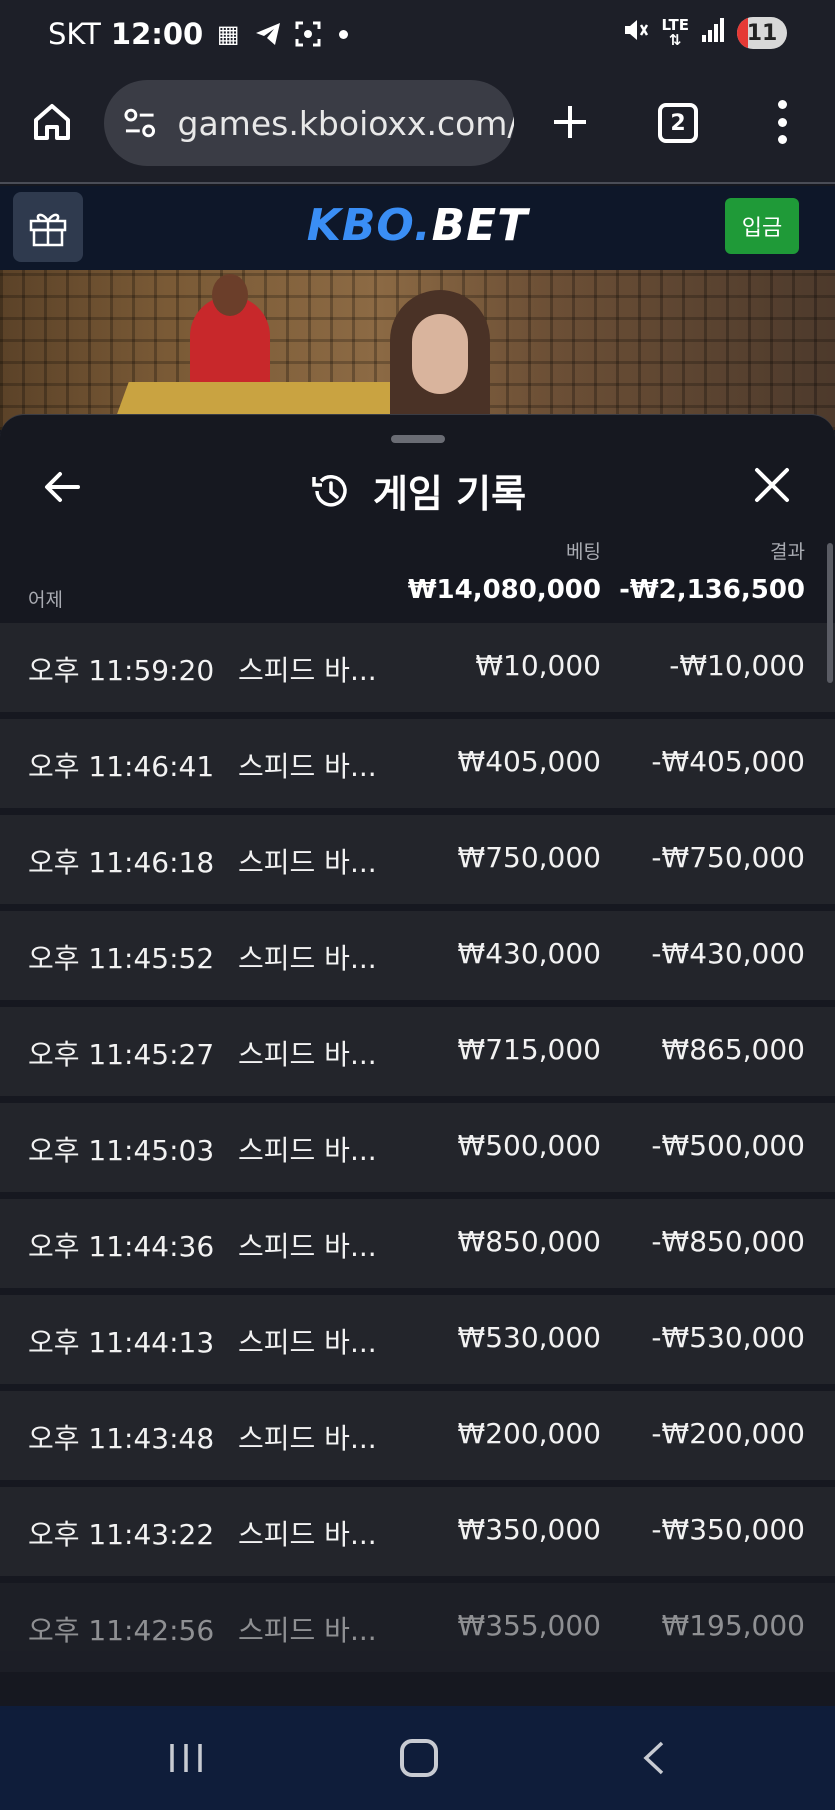 The height and width of the screenshot is (1810, 835). I want to click on row-bet: ₩405,000, so click(529, 761).